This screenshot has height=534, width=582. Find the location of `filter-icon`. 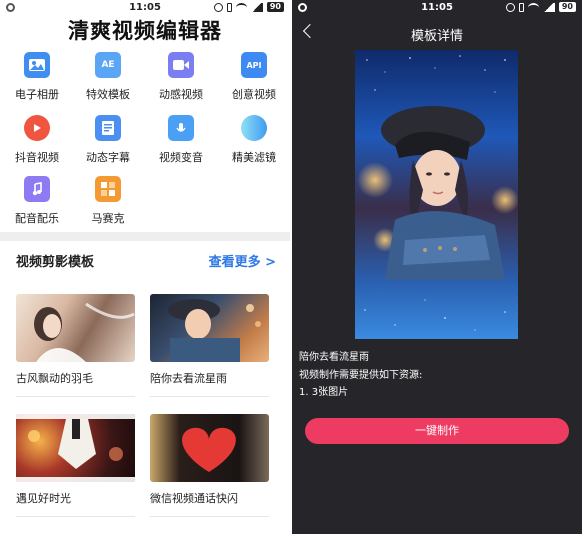

filter-icon is located at coordinates (254, 128).